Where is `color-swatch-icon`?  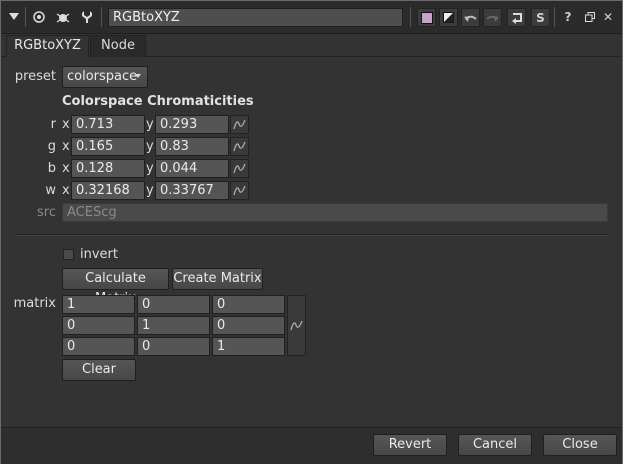 color-swatch-icon is located at coordinates (426, 17).